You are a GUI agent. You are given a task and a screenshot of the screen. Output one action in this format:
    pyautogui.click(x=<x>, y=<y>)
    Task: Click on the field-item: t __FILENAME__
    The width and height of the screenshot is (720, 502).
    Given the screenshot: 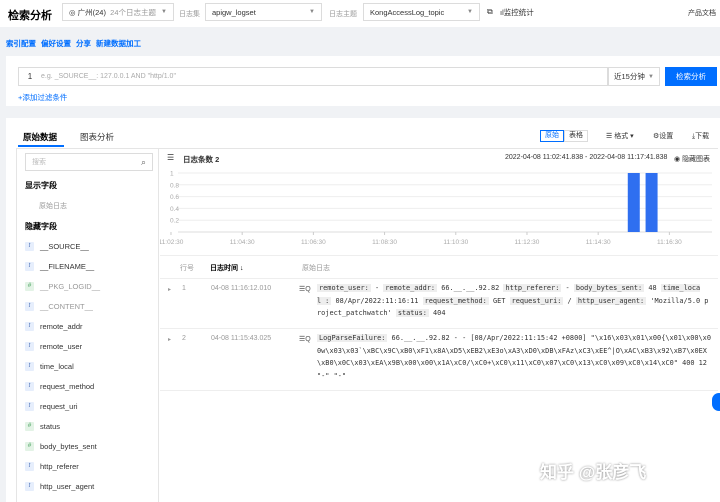 What is the action you would take?
    pyautogui.click(x=87, y=266)
    